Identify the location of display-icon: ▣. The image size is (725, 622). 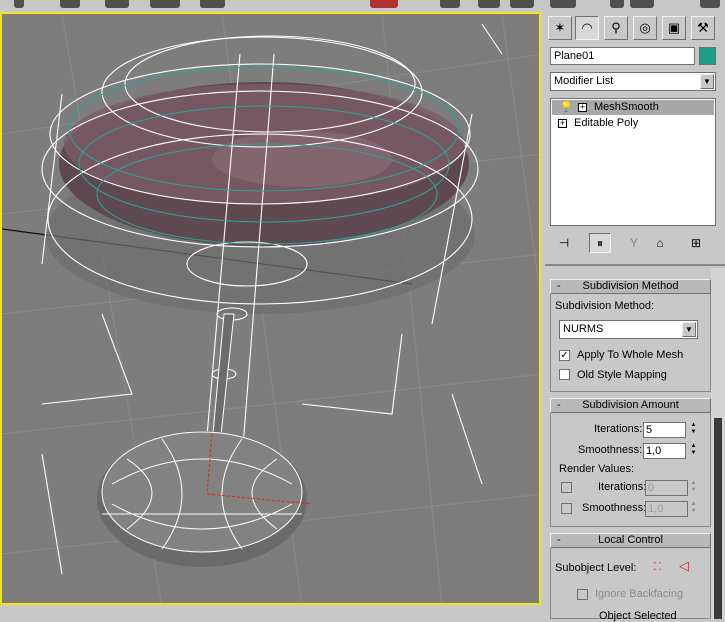
(674, 27).